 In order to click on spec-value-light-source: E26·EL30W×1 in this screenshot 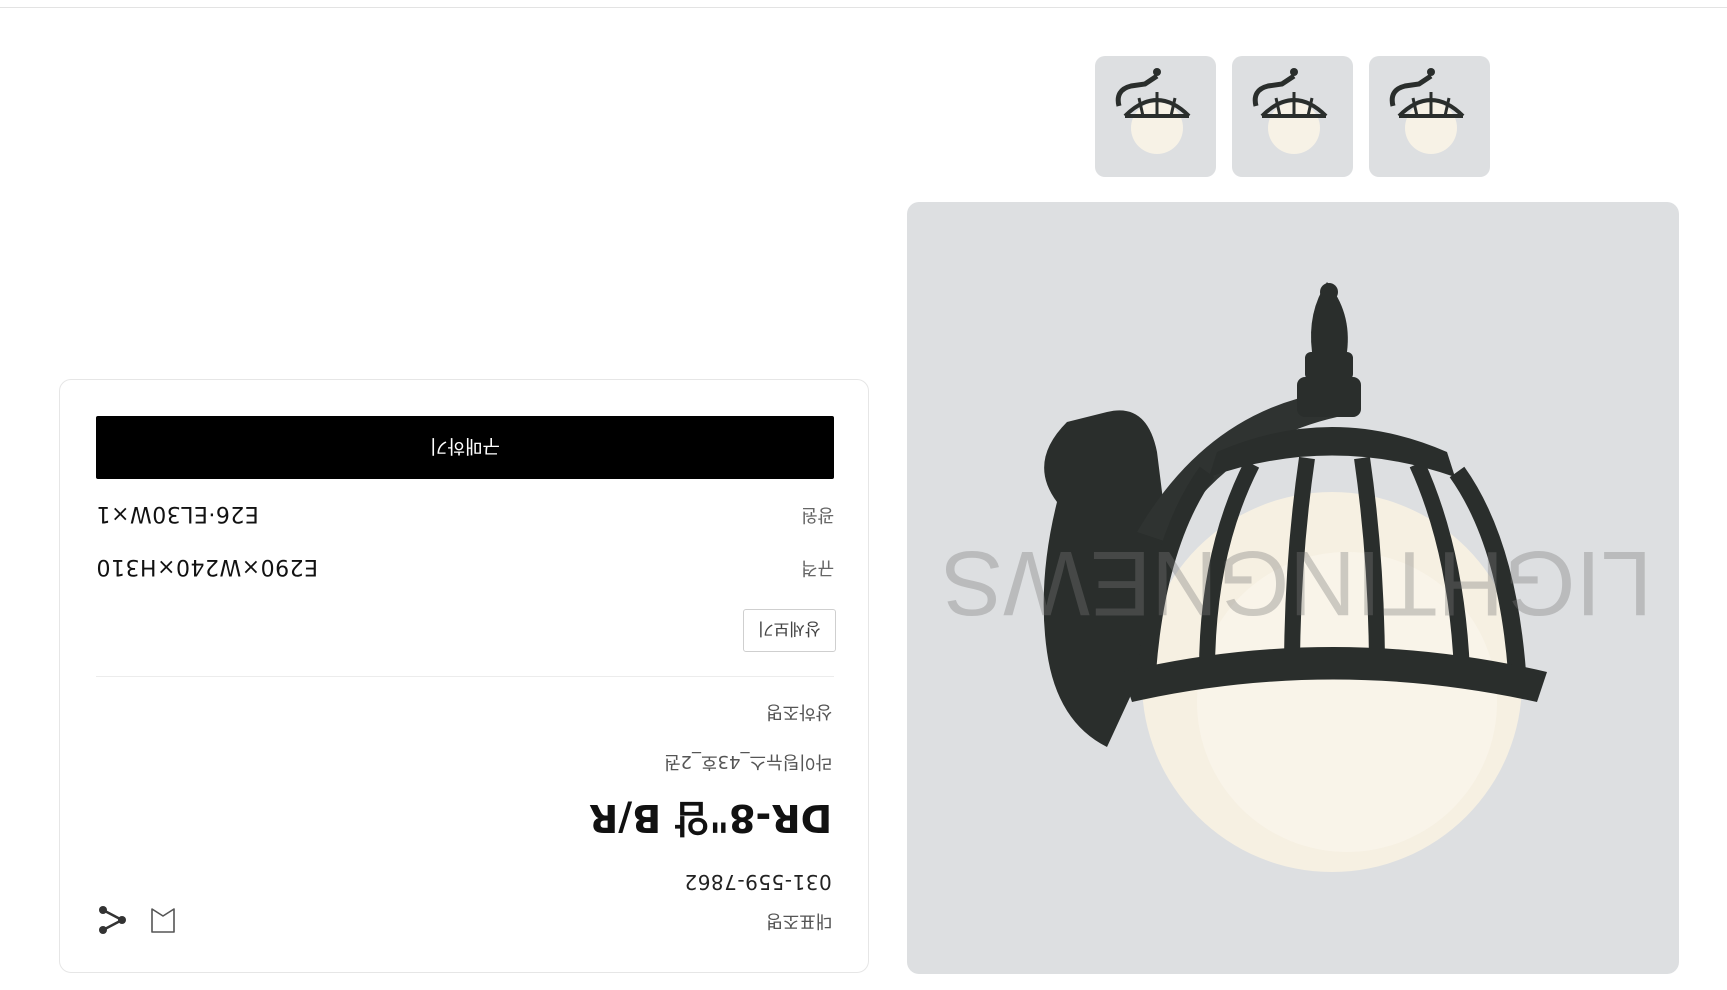, I will do `click(177, 513)`.